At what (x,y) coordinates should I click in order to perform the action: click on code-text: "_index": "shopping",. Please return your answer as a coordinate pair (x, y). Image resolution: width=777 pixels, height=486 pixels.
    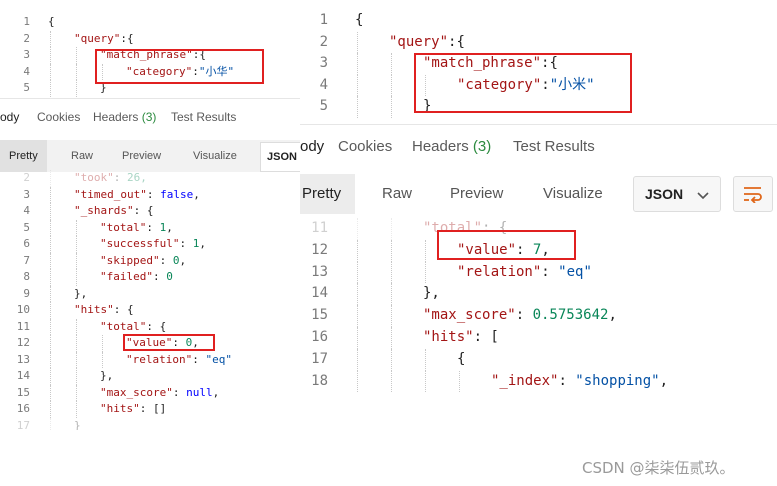
    Looking at the image, I should click on (579, 382).